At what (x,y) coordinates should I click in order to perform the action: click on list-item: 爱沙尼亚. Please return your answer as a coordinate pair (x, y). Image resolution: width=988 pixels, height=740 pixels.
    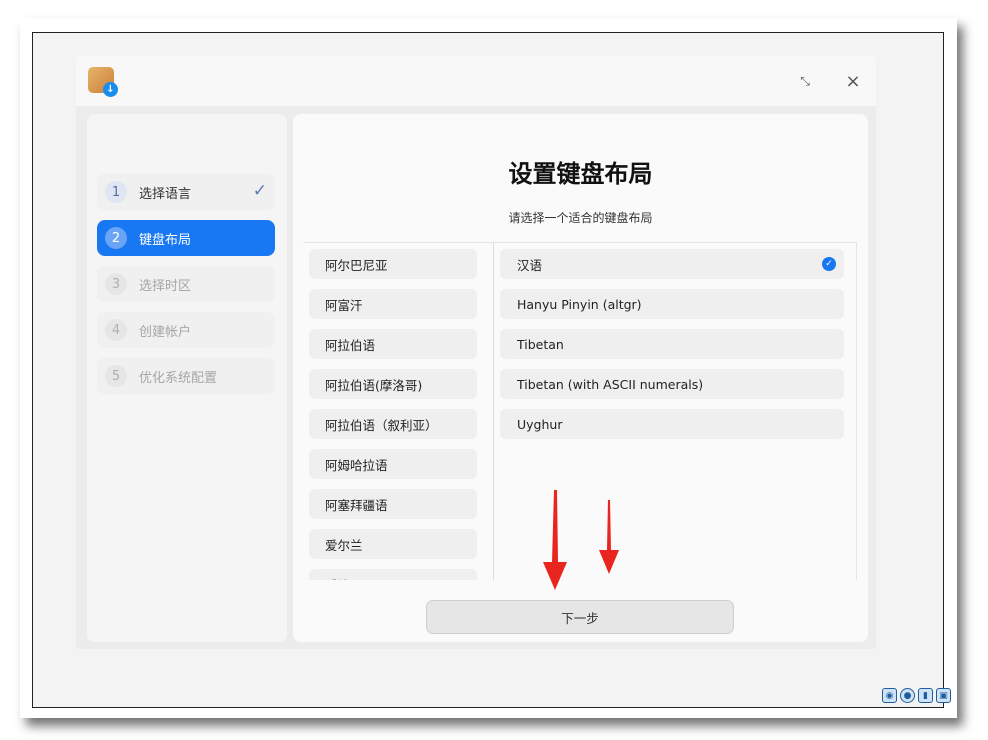
    Looking at the image, I should click on (393, 574).